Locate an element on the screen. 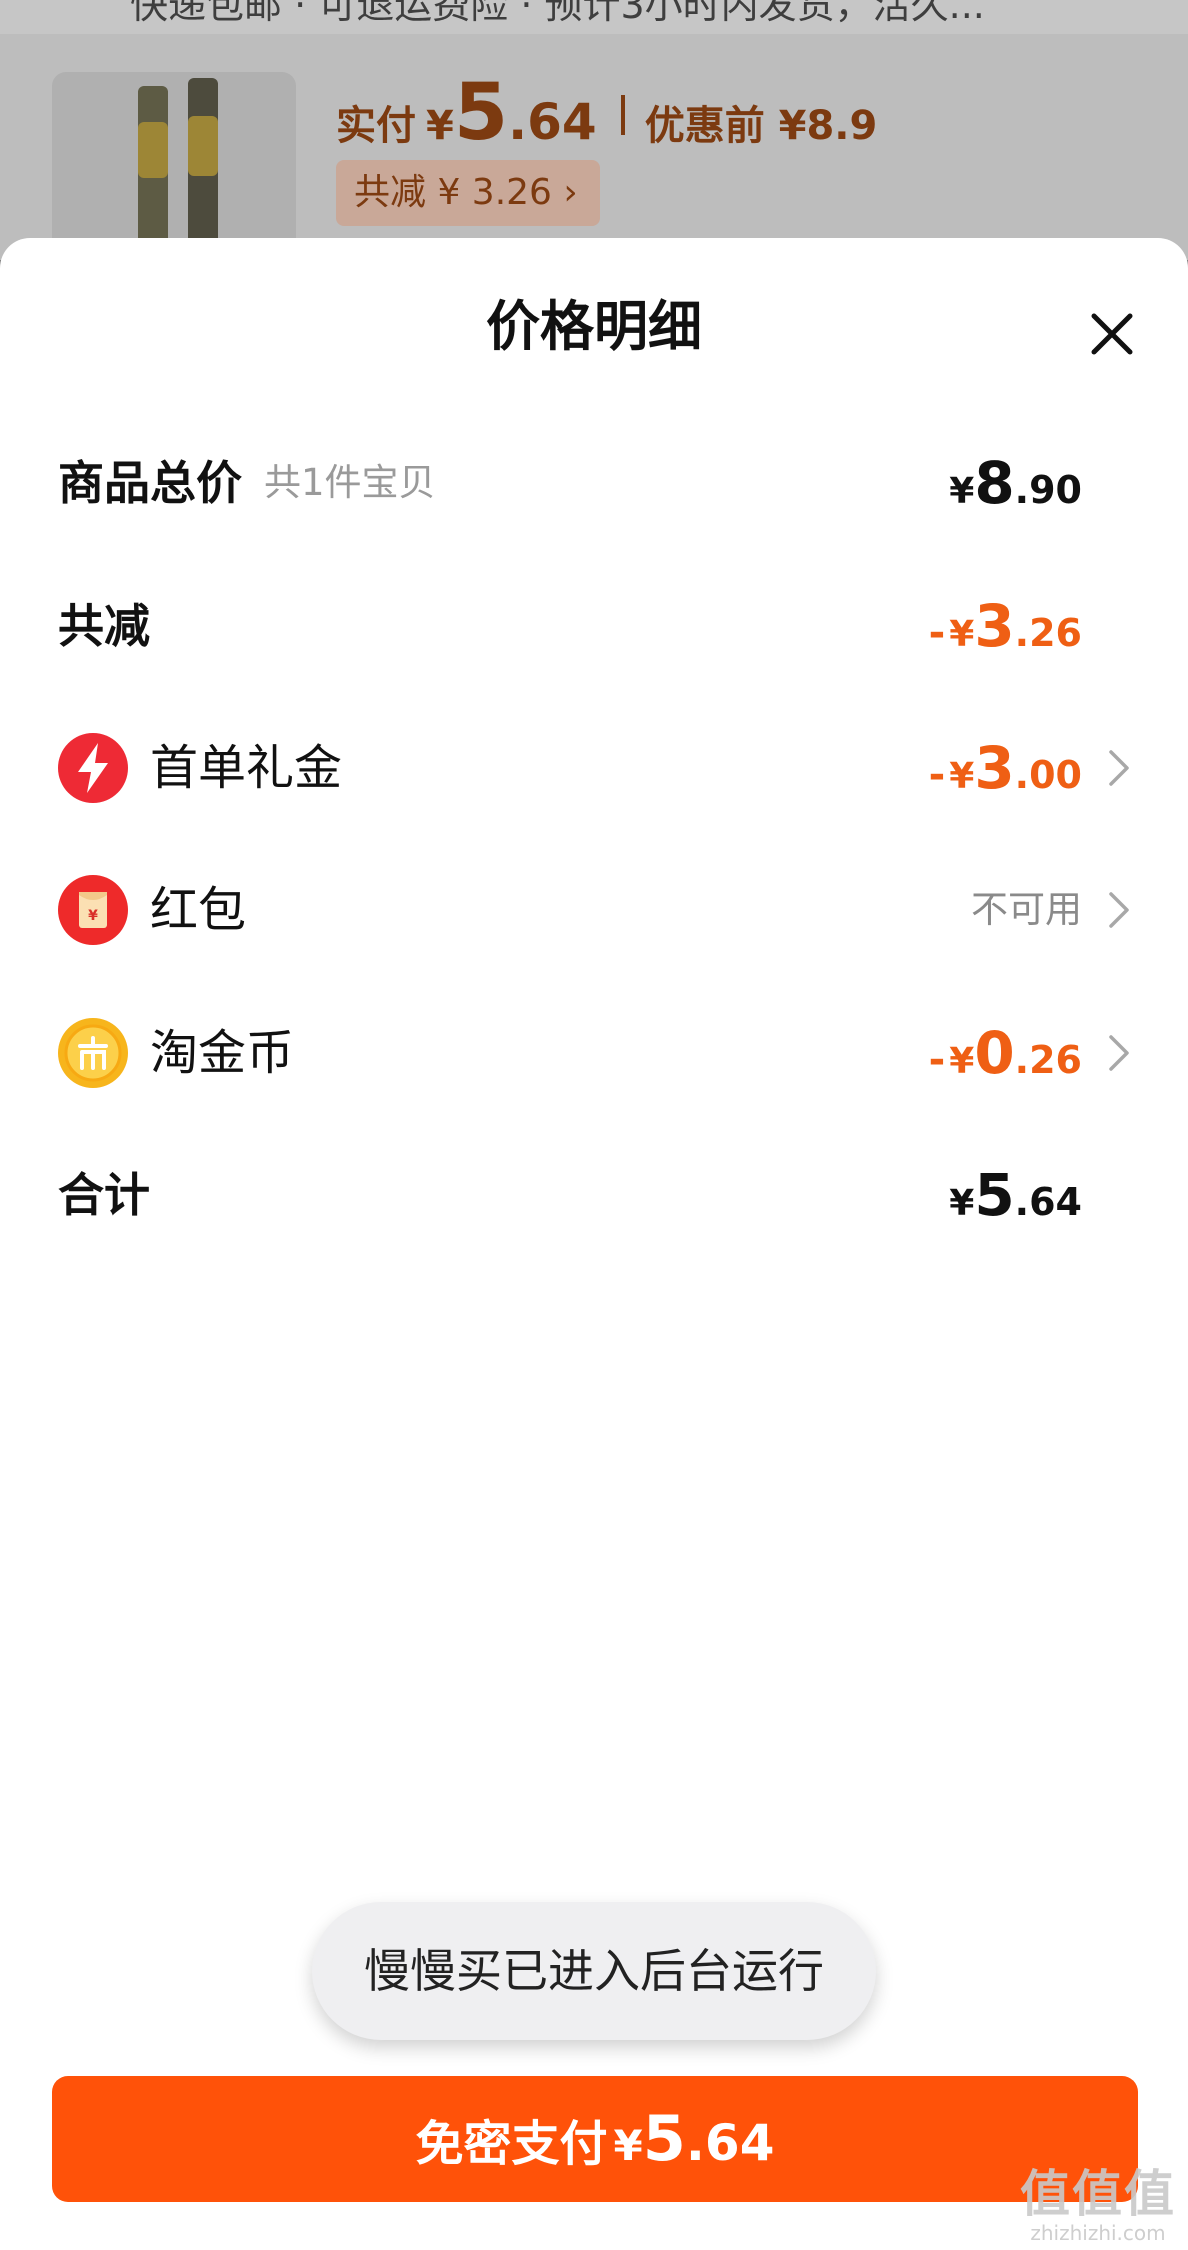 The width and height of the screenshot is (1188, 2250). pay-button-int: 5 is located at coordinates (664, 2138).